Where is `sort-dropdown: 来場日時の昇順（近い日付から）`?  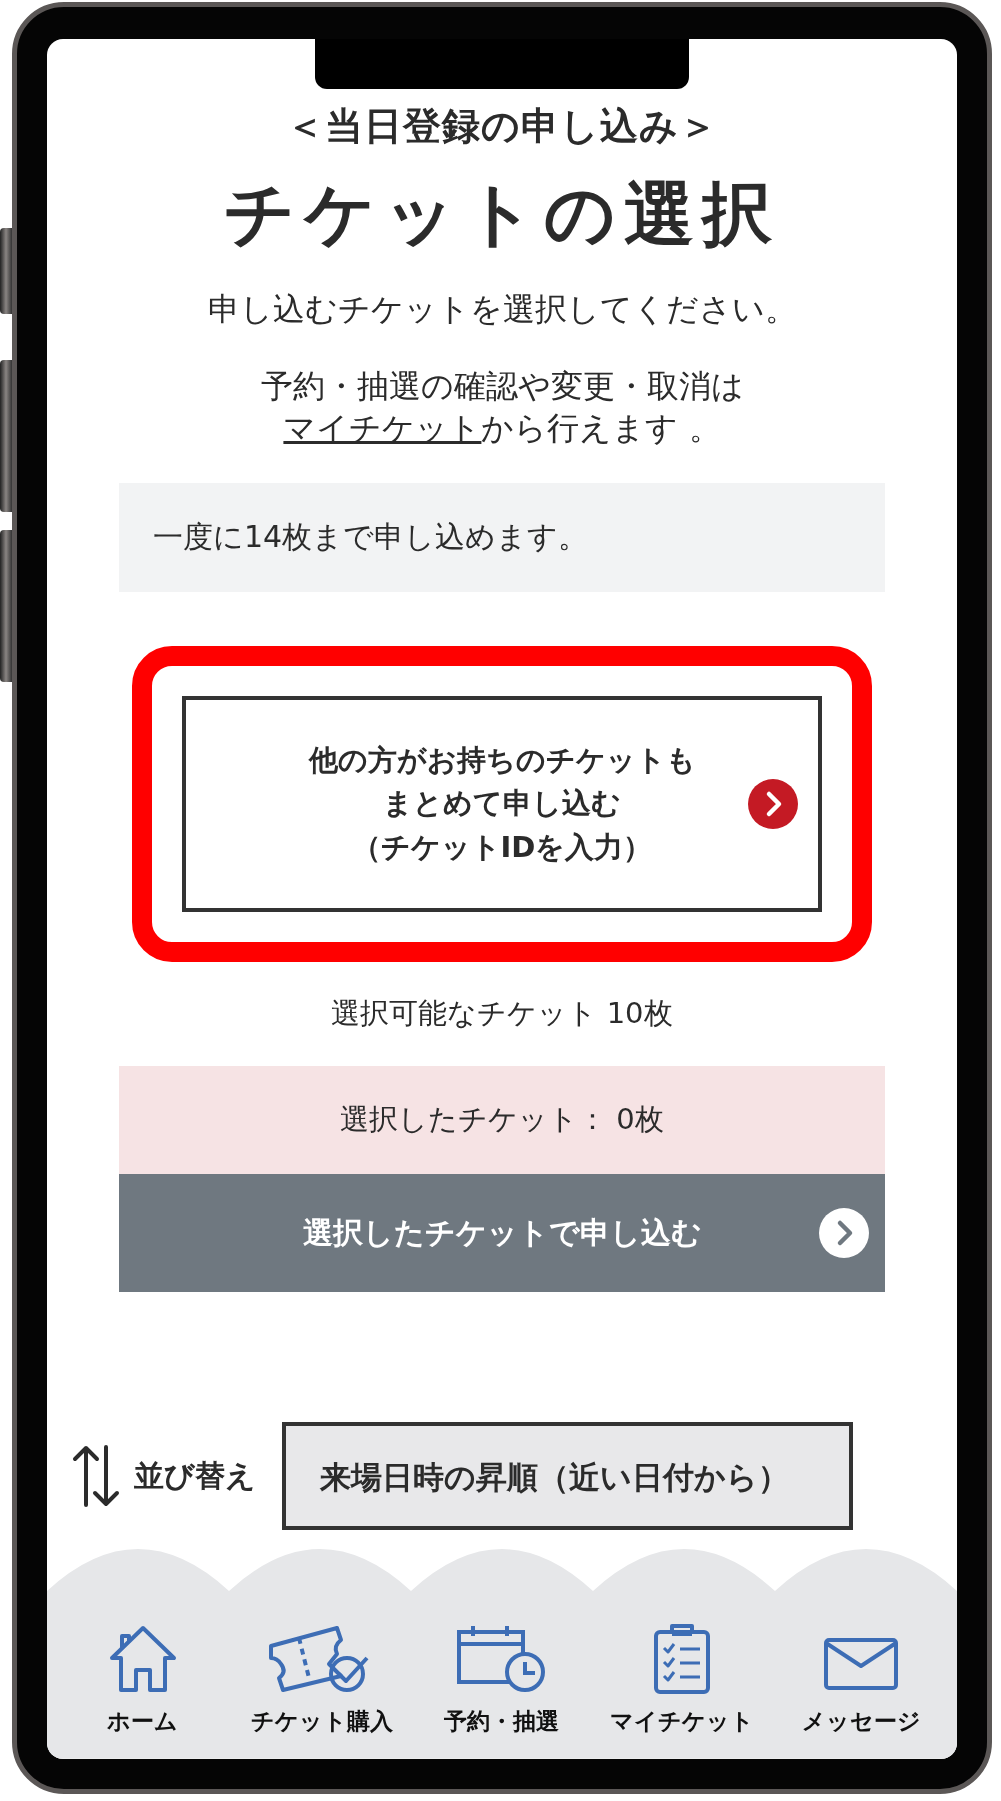 sort-dropdown: 来場日時の昇順（近い日付から） is located at coordinates (567, 1476).